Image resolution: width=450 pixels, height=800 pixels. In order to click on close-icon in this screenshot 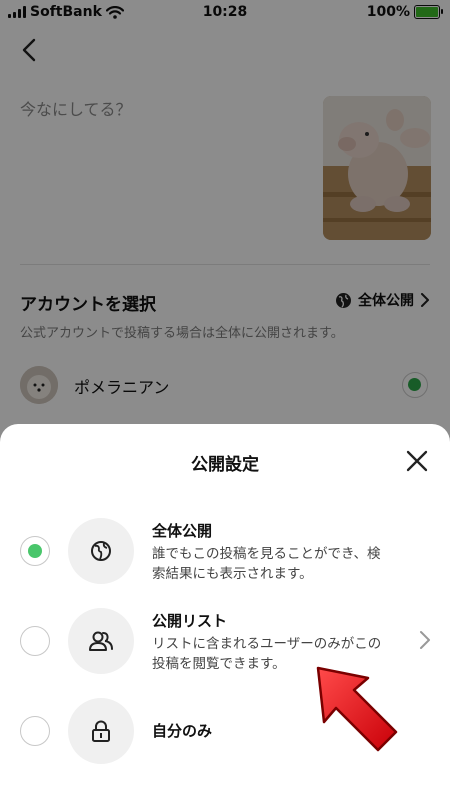, I will do `click(417, 461)`.